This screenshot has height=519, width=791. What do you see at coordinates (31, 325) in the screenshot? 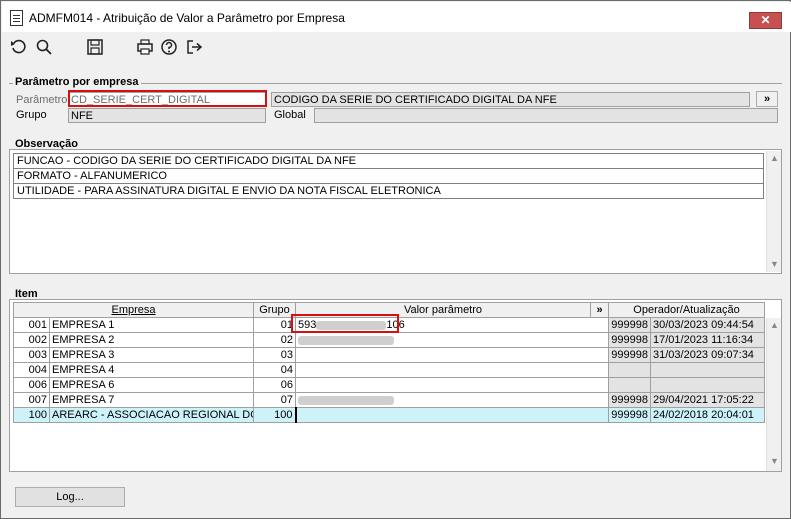
I see `row-empresa-code: 001` at bounding box center [31, 325].